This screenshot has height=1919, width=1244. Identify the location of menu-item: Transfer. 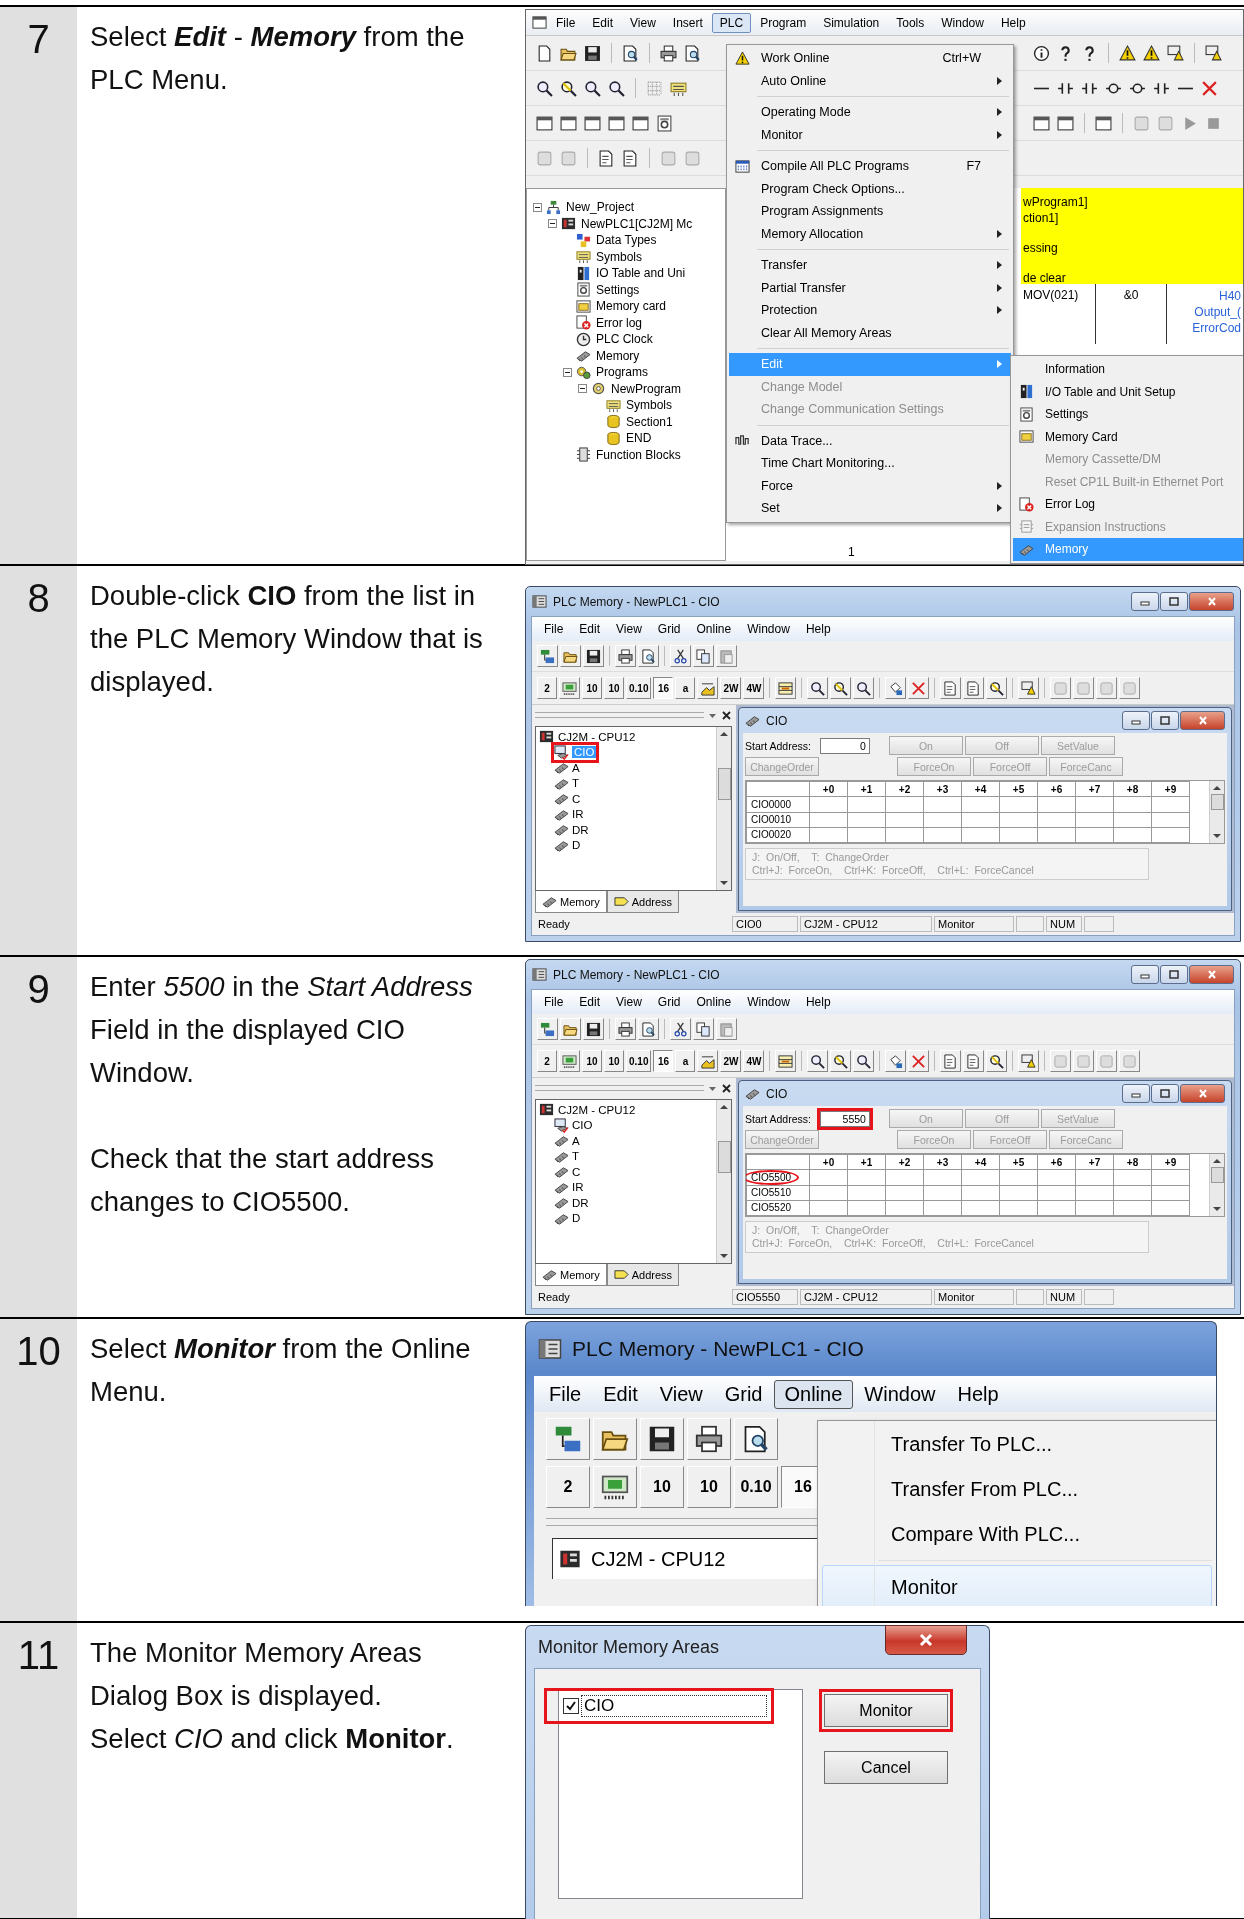
(870, 265).